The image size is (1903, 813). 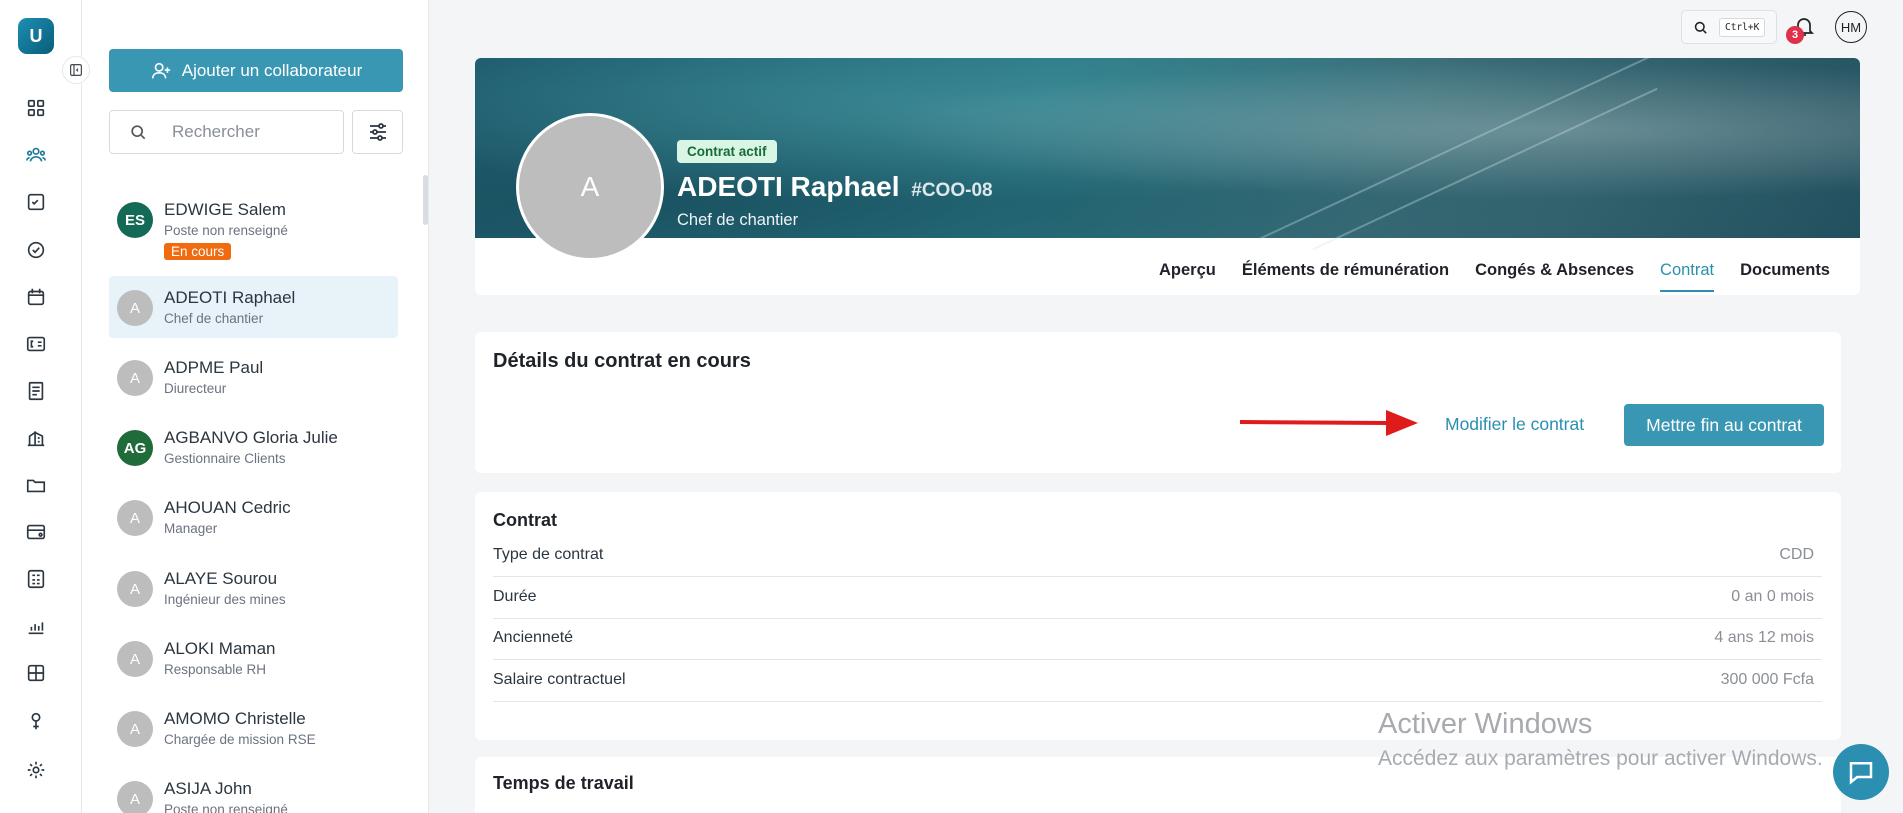 What do you see at coordinates (225, 209) in the screenshot?
I see `person-name: EDWIGE Salem` at bounding box center [225, 209].